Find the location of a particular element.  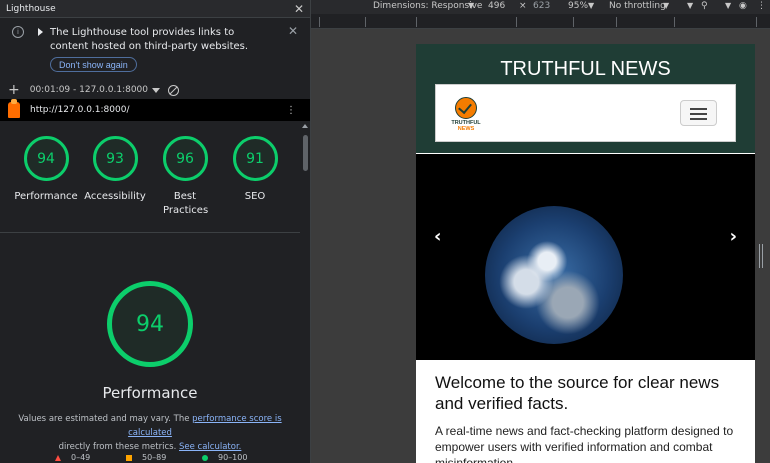

sensor-icon: ⚲ is located at coordinates (704, 6).